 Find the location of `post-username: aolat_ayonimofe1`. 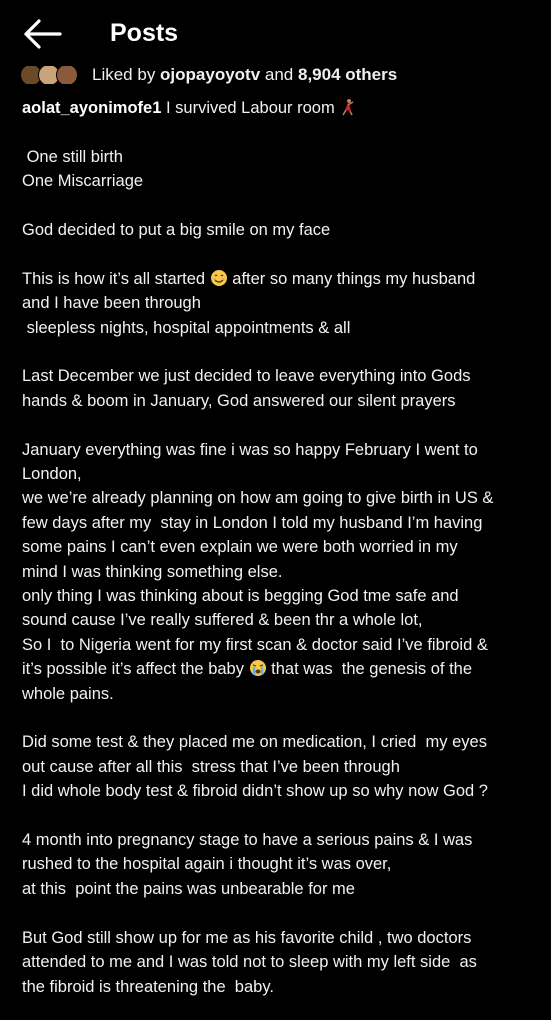

post-username: aolat_ayonimofe1 is located at coordinates (91, 108).